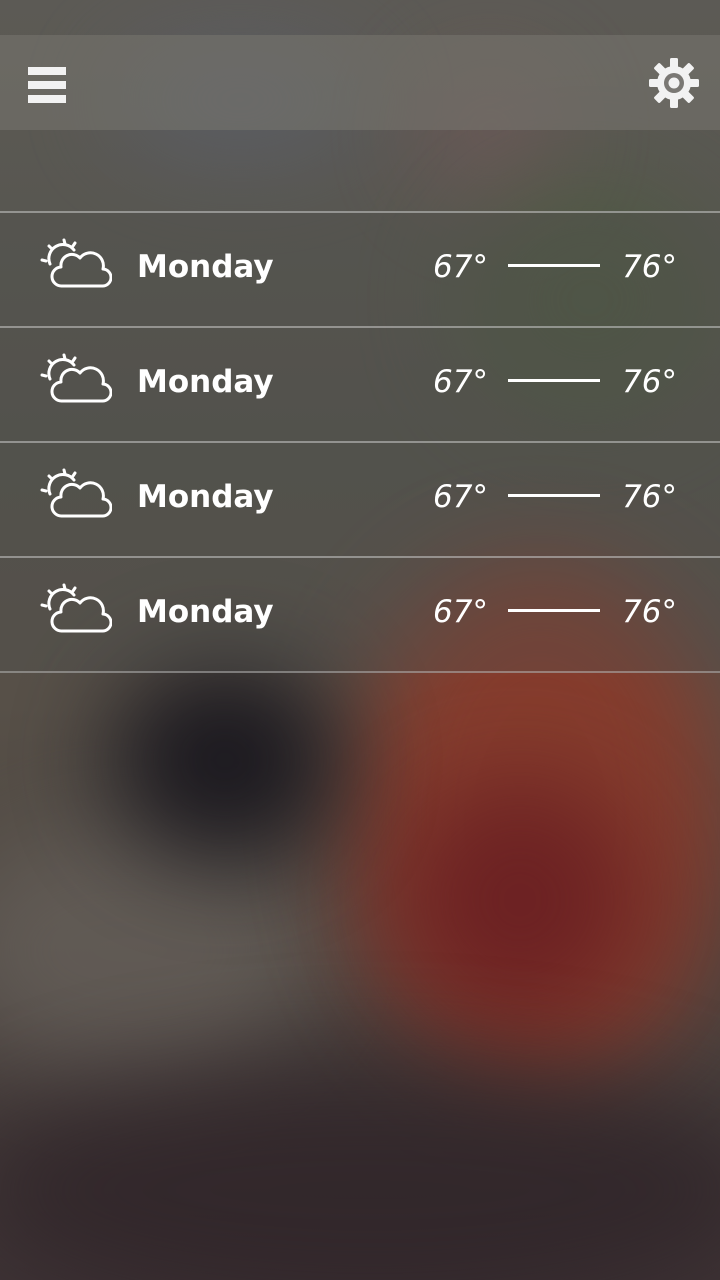 This screenshot has width=720, height=1280. Describe the element at coordinates (360, 82) in the screenshot. I see `top-bar` at that location.